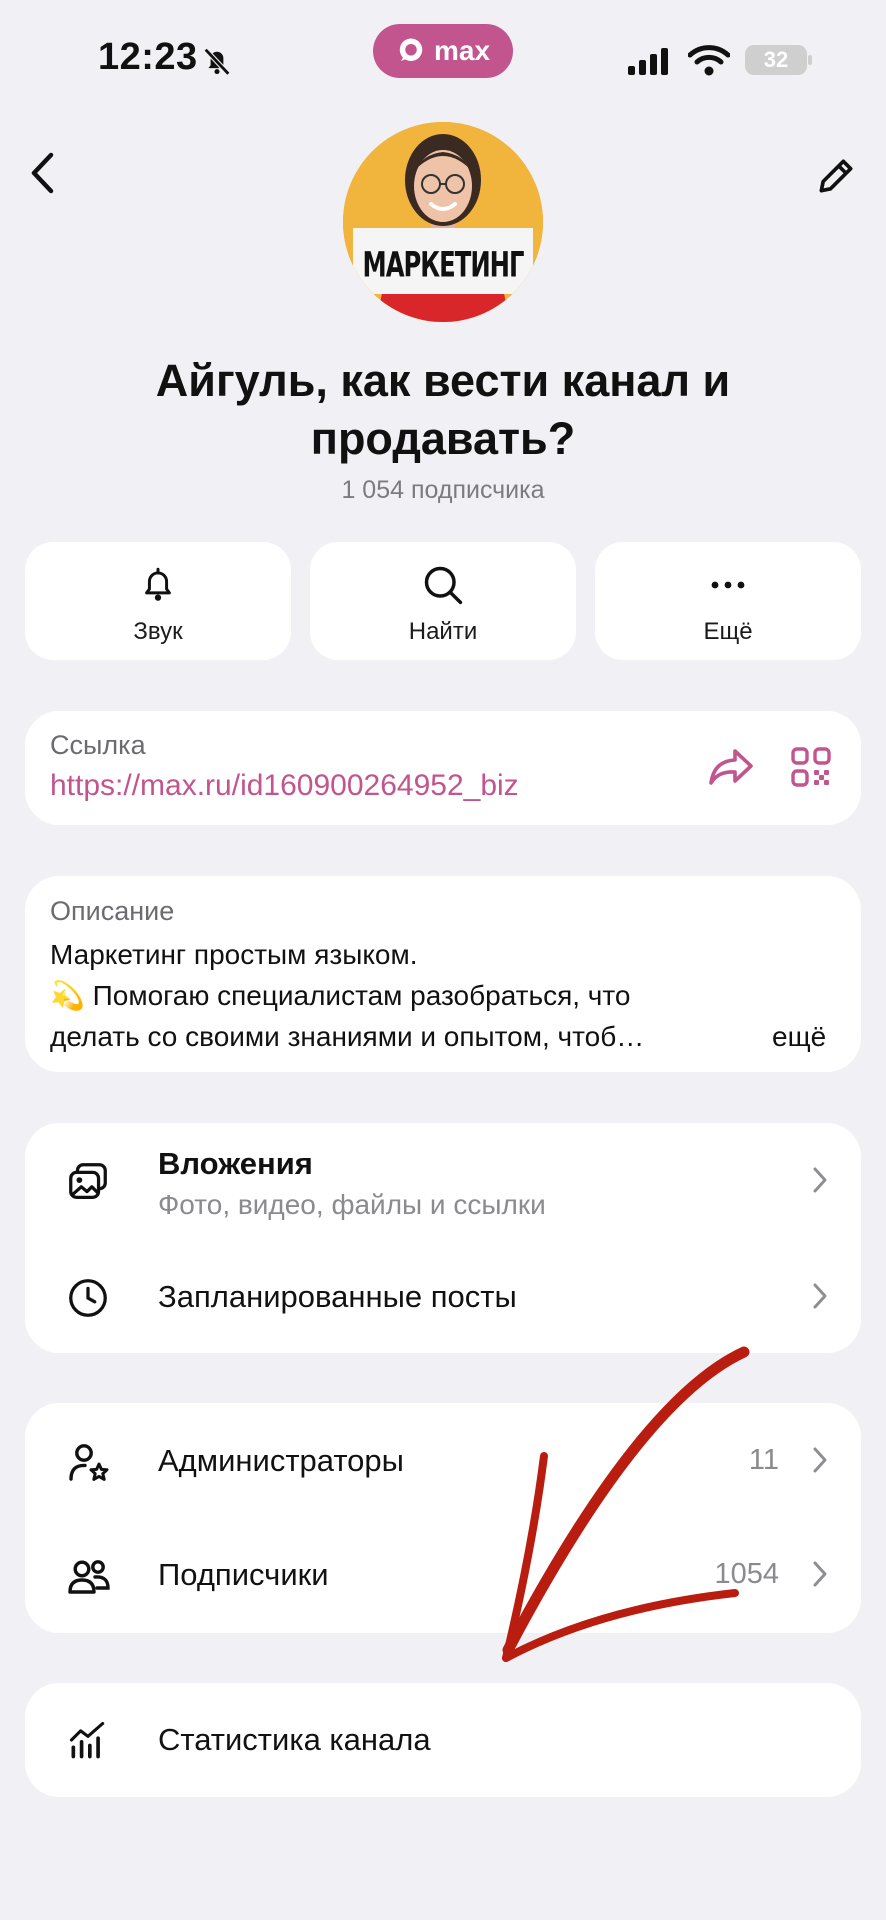 Image resolution: width=886 pixels, height=1920 pixels. What do you see at coordinates (836, 176) in the screenshot?
I see `edit-pencil-icon` at bounding box center [836, 176].